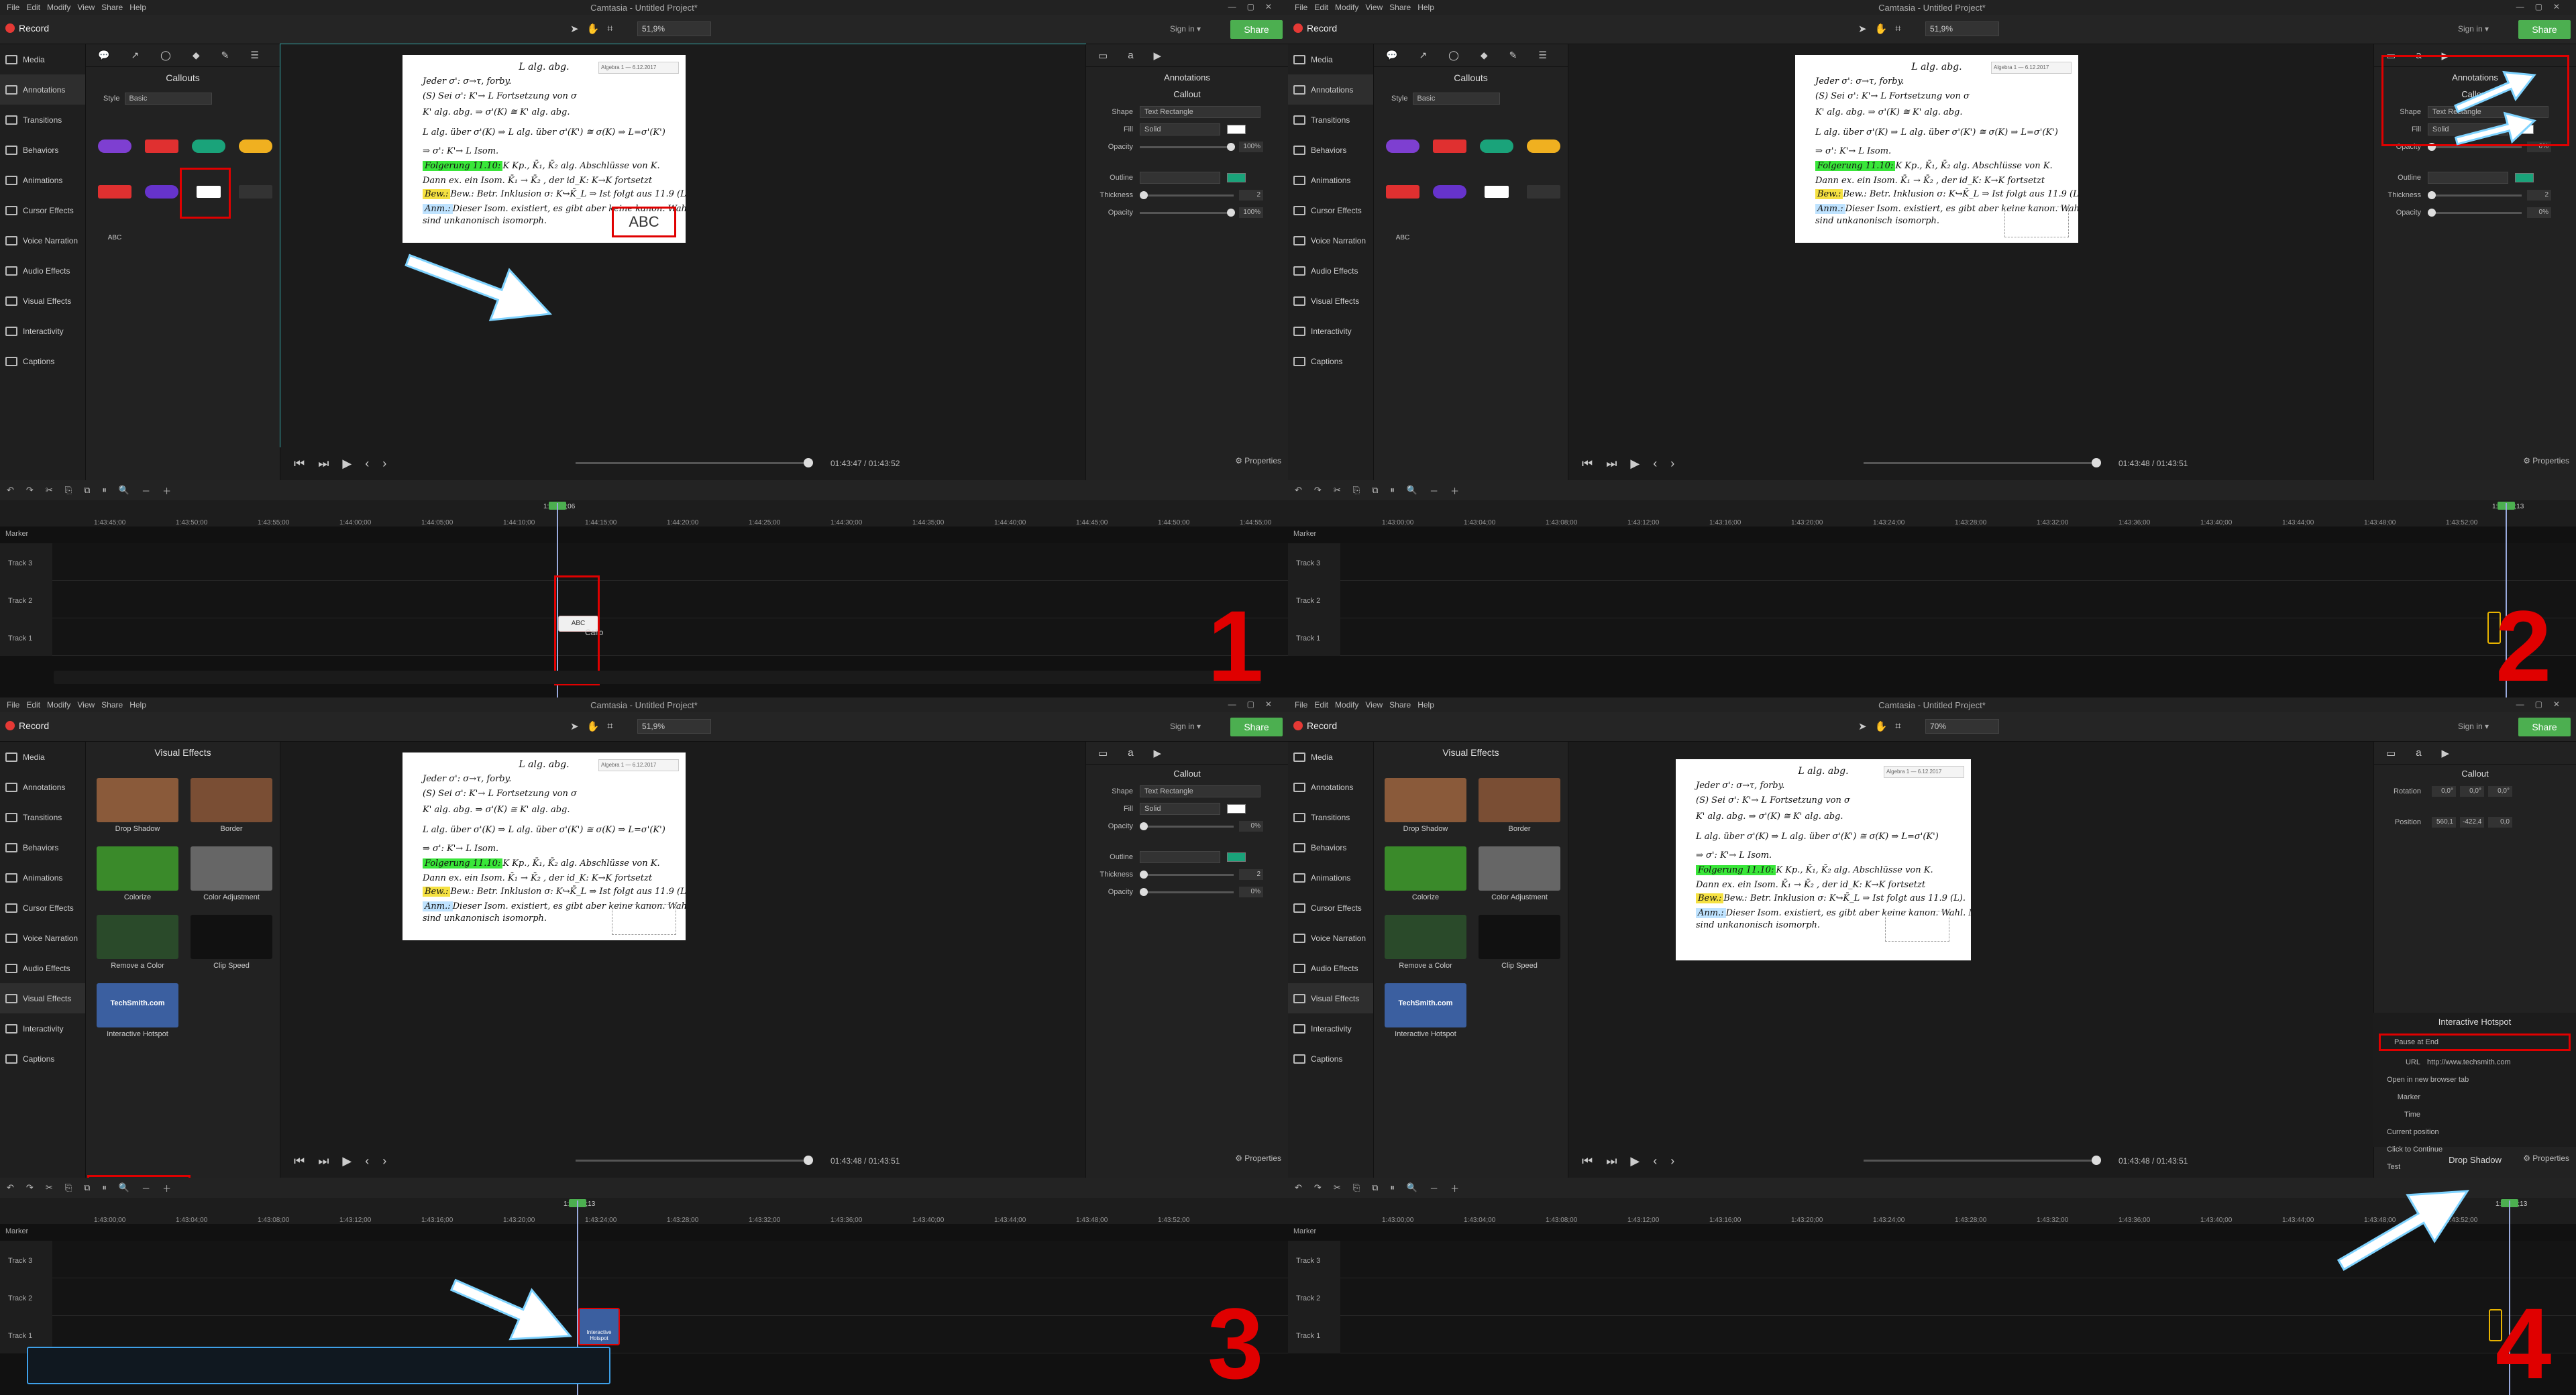 The height and width of the screenshot is (1395, 2576). I want to click on url-value: http://www.techsmith.com, so click(2469, 1062).